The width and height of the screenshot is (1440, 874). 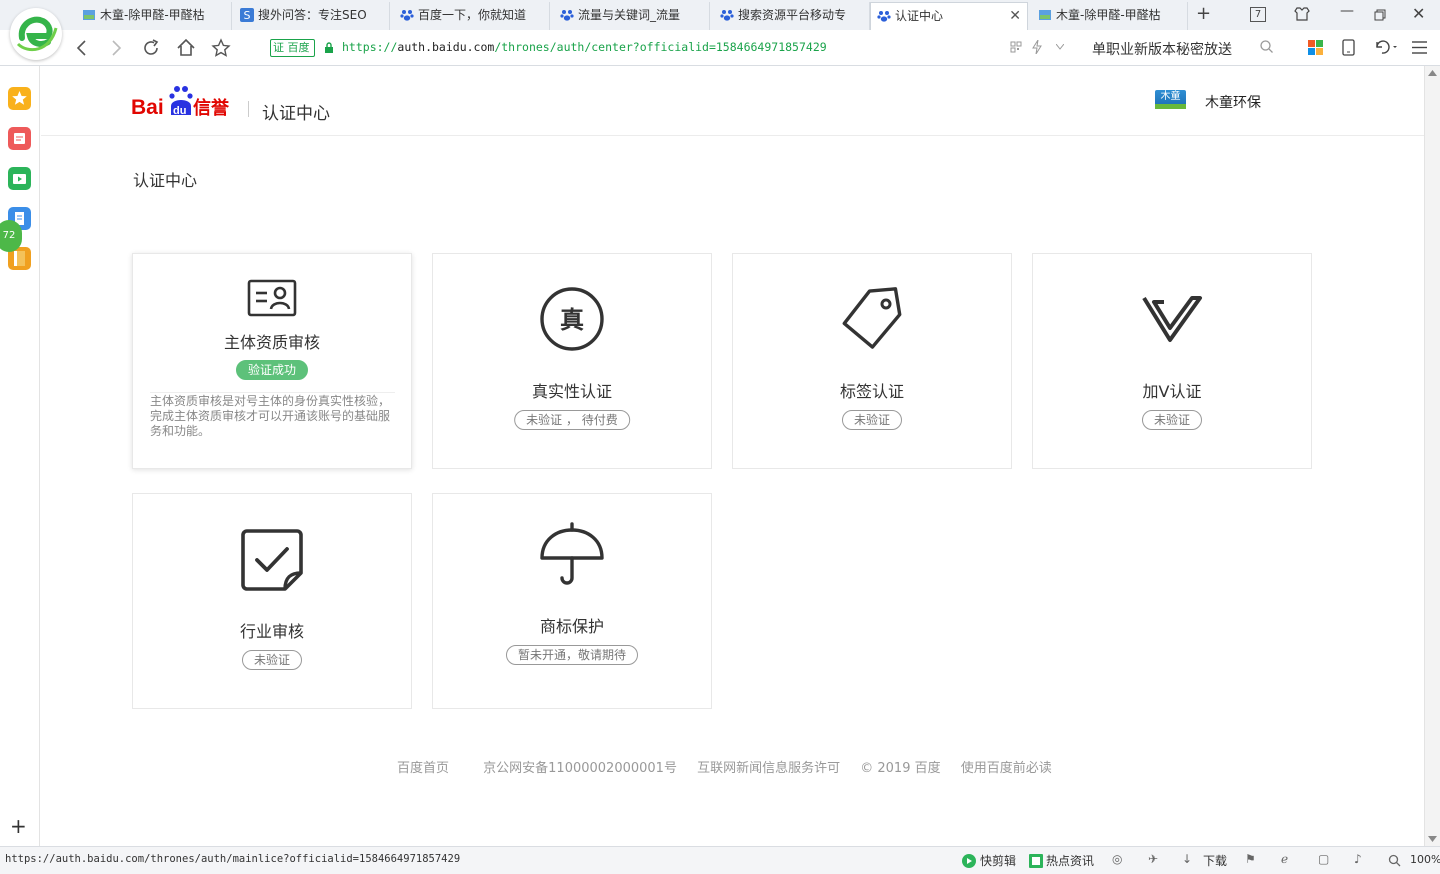 I want to click on tab-title: 流量与关键词_流量, so click(x=629, y=15).